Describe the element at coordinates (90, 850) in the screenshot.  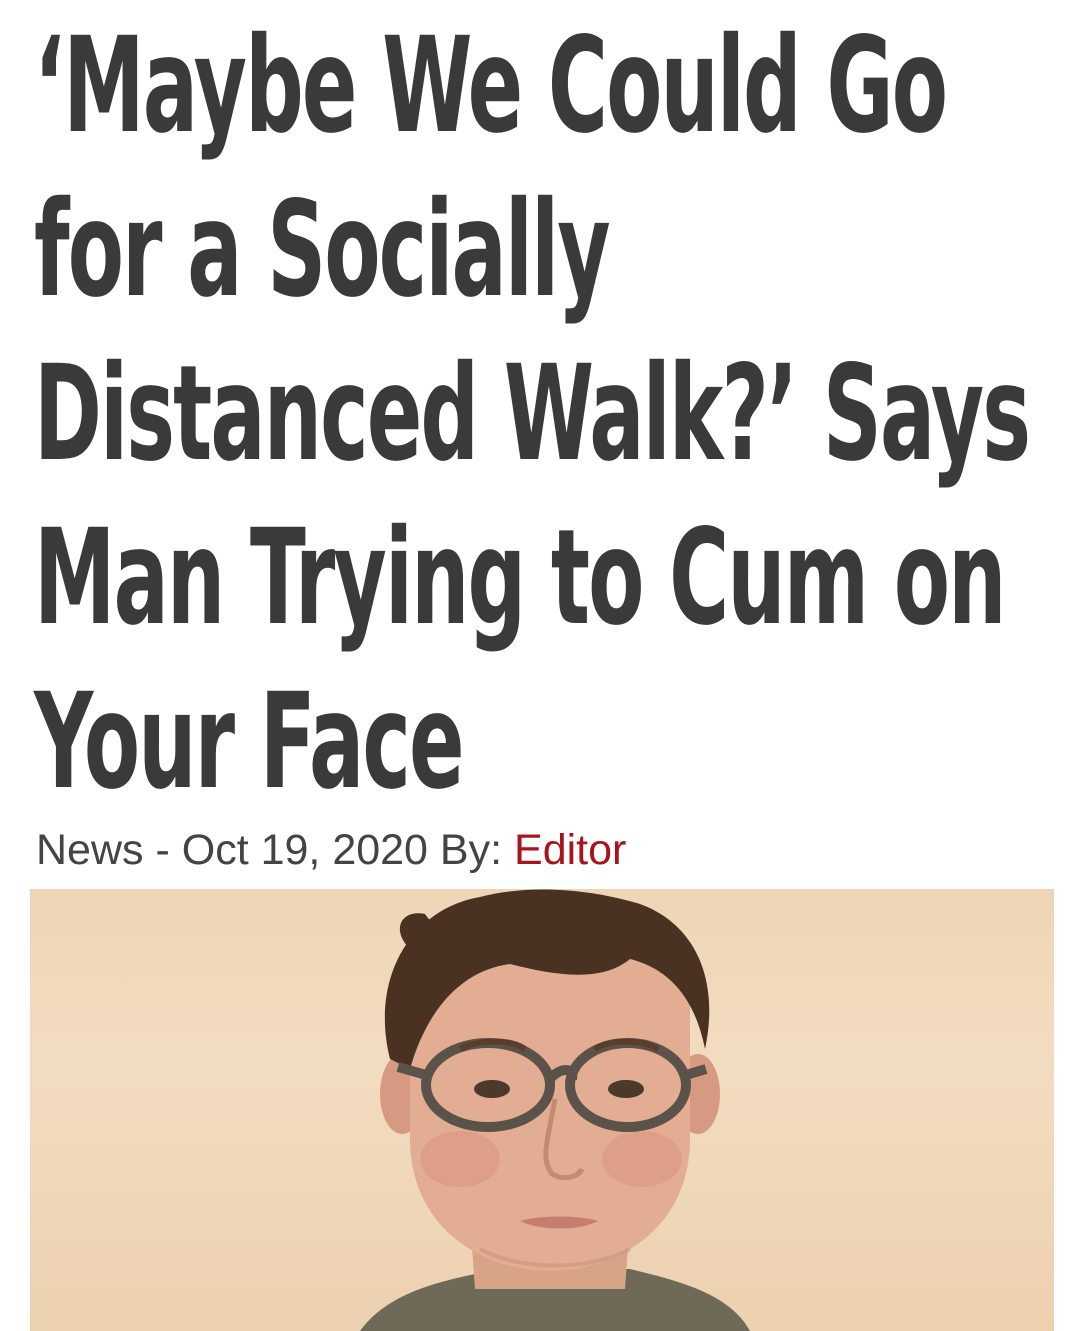
I see `category-link: News` at that location.